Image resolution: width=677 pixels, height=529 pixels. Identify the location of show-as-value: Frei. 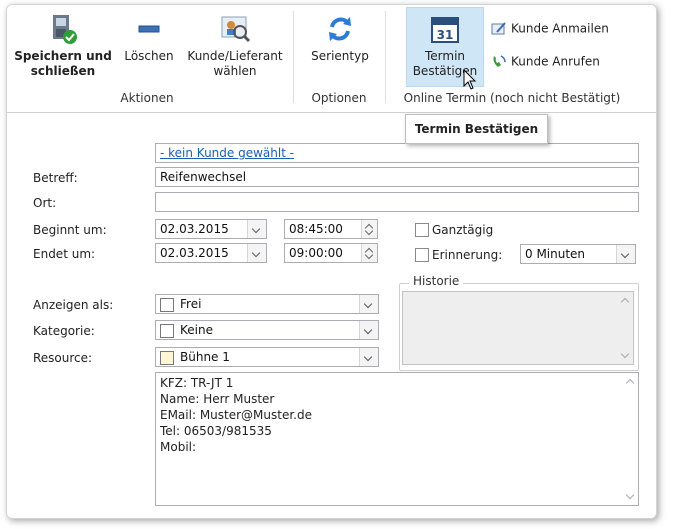
(191, 304).